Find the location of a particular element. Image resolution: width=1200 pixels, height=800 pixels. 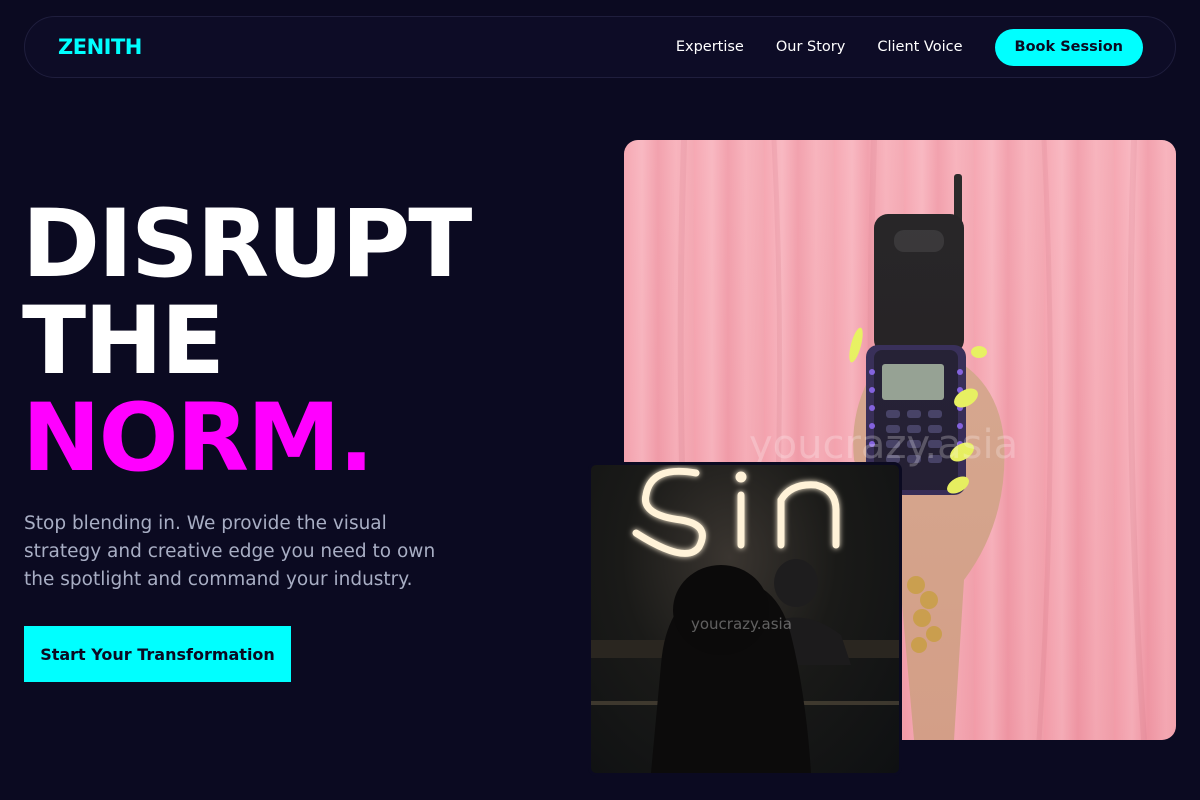

nav-link-client-voice: Client Voice is located at coordinates (919, 47).